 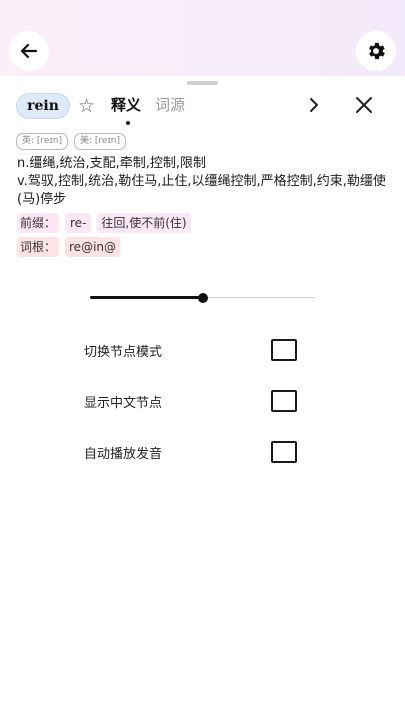 I want to click on autoplay-checkbox, so click(x=284, y=452).